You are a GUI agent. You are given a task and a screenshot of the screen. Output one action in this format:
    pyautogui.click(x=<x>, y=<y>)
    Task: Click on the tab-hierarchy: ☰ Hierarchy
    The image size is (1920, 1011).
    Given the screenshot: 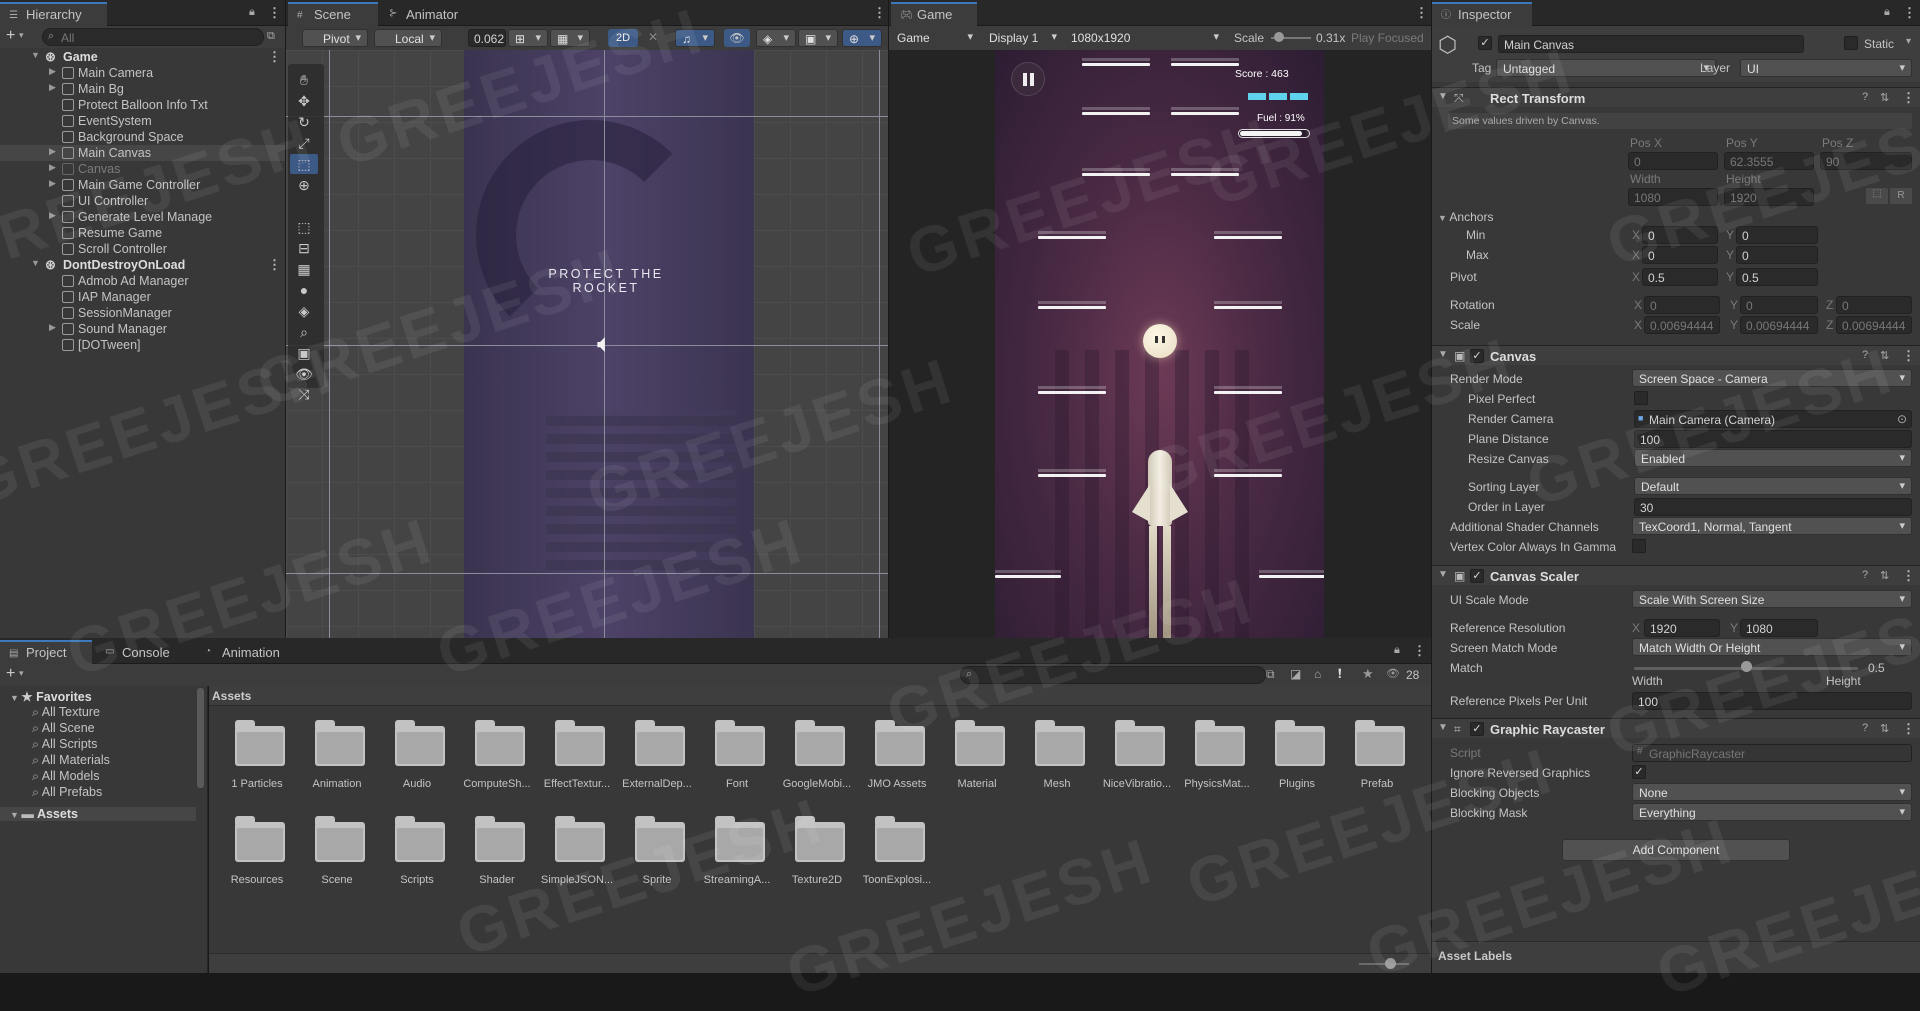 What is the action you would take?
    pyautogui.click(x=53, y=14)
    